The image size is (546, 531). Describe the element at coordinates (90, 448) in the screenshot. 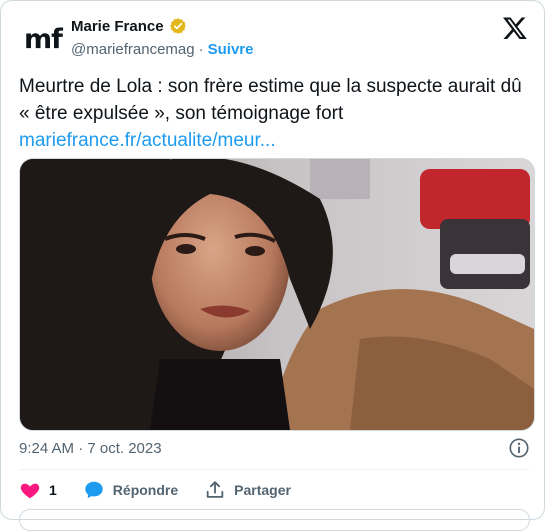

I see `tweet-timestamp: 9:24 AM · 7 oct. 2023` at that location.